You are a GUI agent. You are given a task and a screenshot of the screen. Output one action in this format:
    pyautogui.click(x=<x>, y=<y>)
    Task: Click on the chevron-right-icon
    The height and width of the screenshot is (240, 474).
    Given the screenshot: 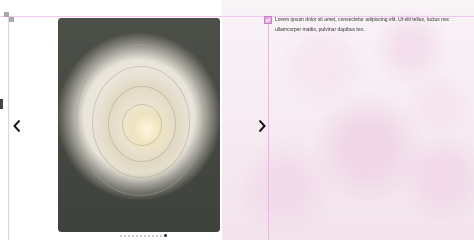 What is the action you would take?
    pyautogui.click(x=262, y=126)
    